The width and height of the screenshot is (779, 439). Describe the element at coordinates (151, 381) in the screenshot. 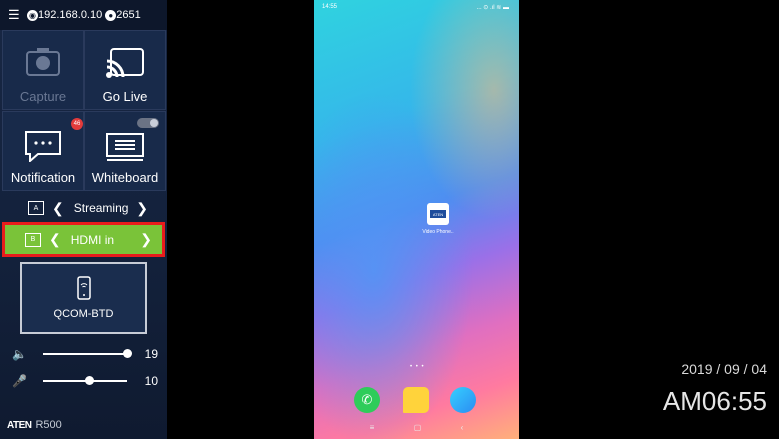

I see `mic-value: 10` at that location.